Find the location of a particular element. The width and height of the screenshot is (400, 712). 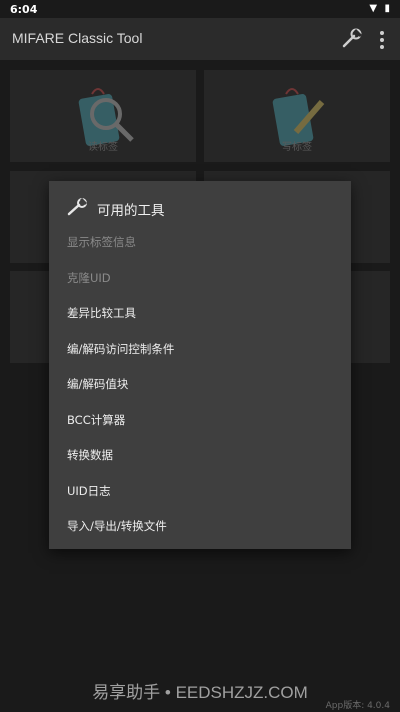

show-tag-info-item: 显示标签信息 is located at coordinates (101, 242).